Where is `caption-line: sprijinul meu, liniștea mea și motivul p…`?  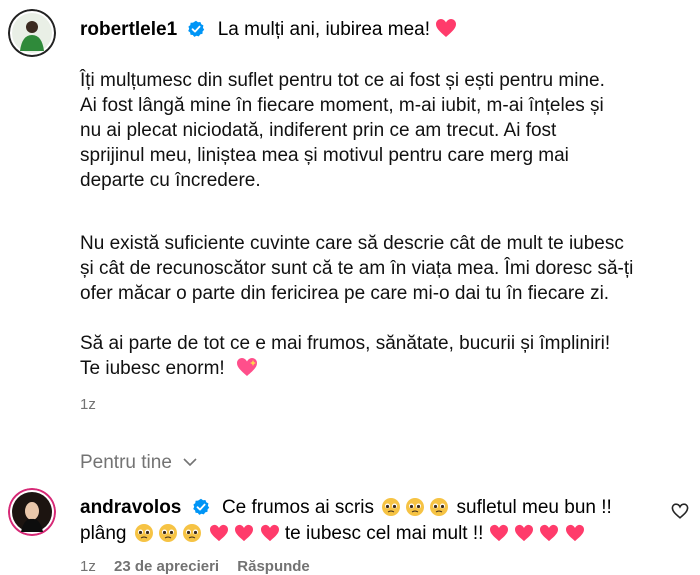 caption-line: sprijinul meu, liniștea mea și motivul p… is located at coordinates (324, 155).